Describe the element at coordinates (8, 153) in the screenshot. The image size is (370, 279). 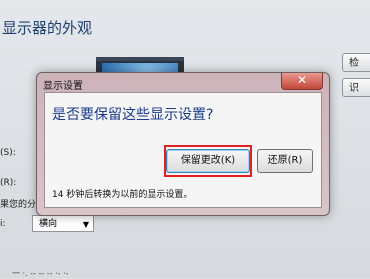
I see `display-label: (S):` at that location.